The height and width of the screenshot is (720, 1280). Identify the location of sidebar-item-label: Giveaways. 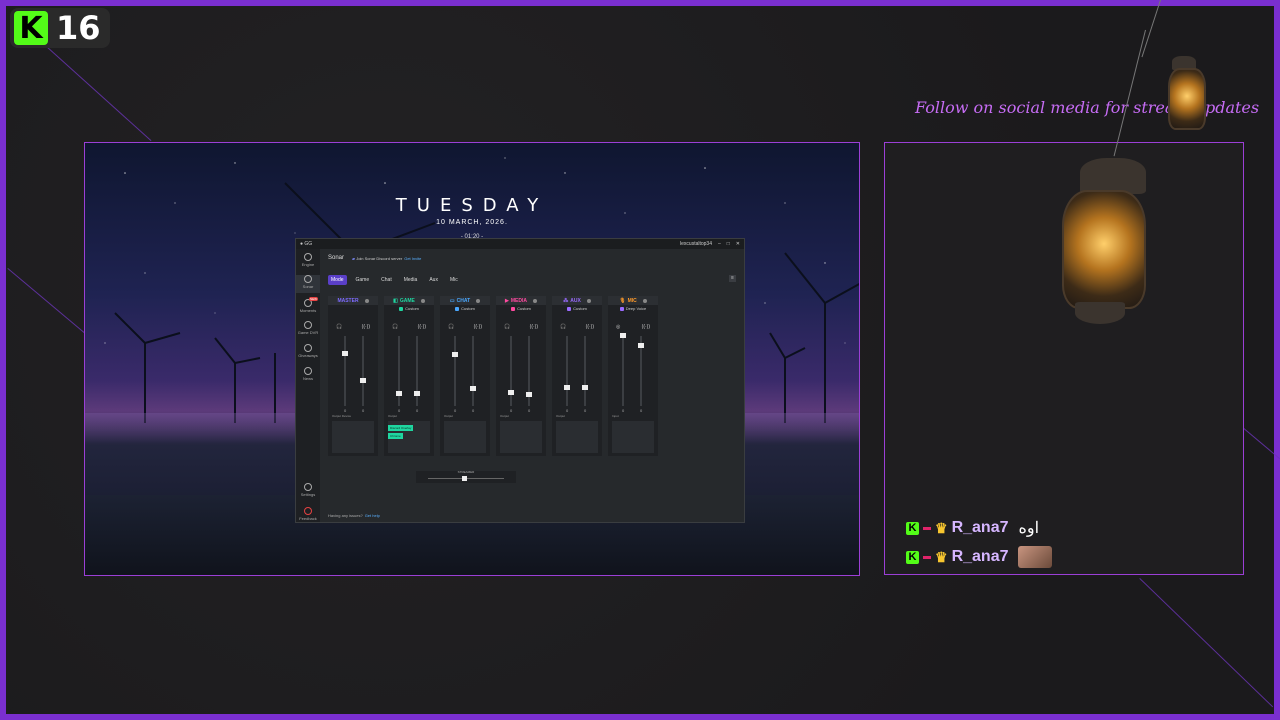
(308, 355).